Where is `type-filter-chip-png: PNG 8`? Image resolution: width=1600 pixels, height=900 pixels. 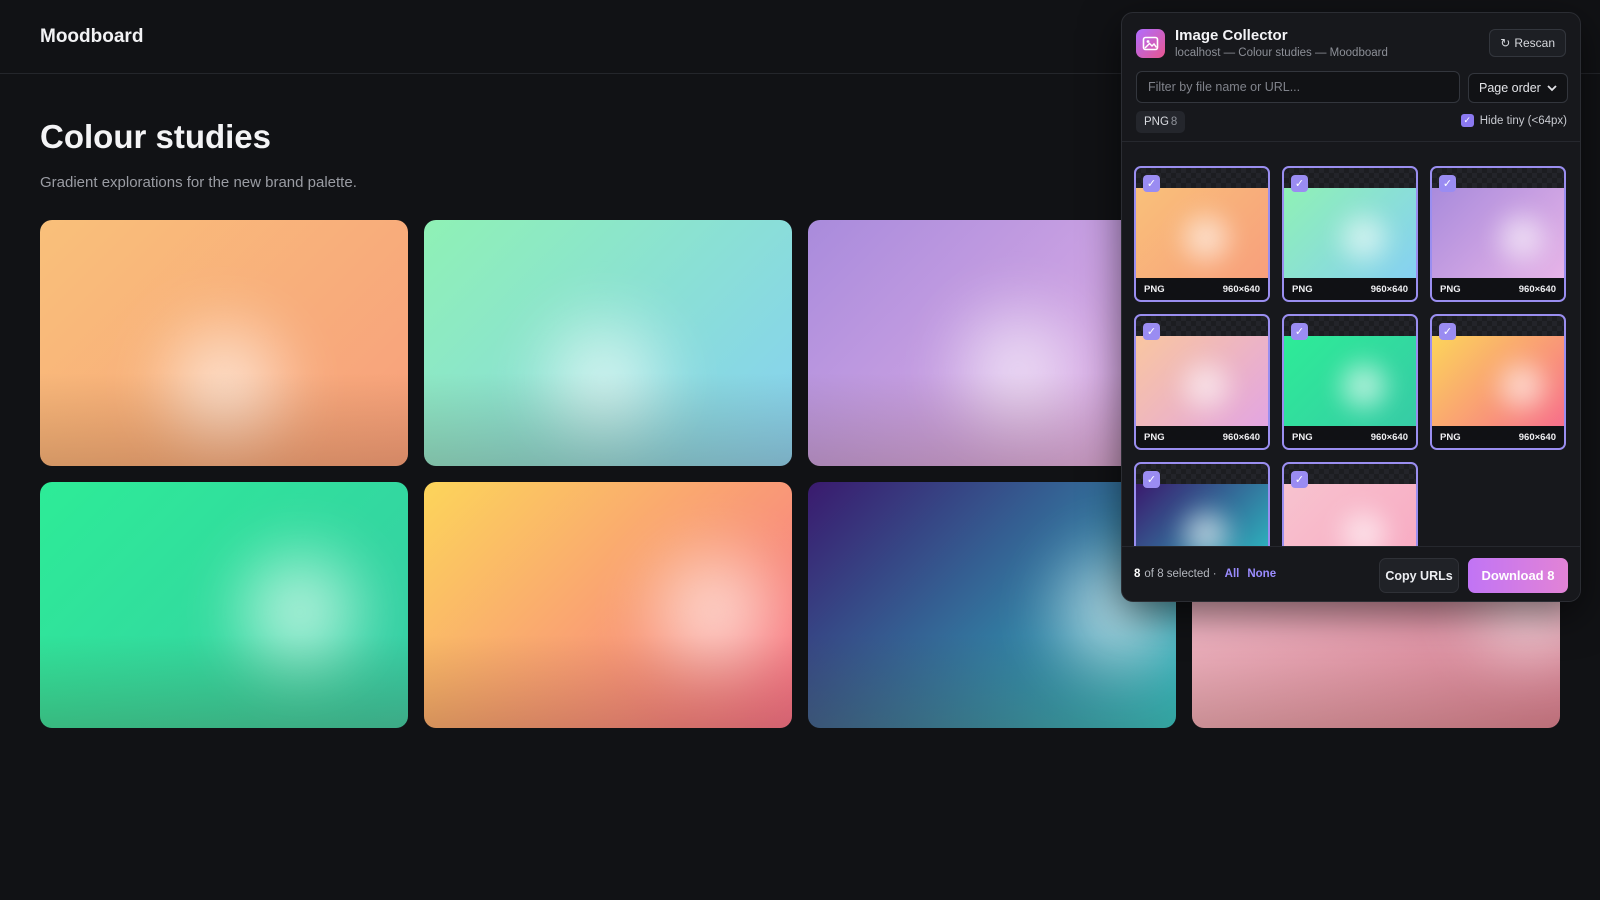 type-filter-chip-png: PNG 8 is located at coordinates (1161, 122).